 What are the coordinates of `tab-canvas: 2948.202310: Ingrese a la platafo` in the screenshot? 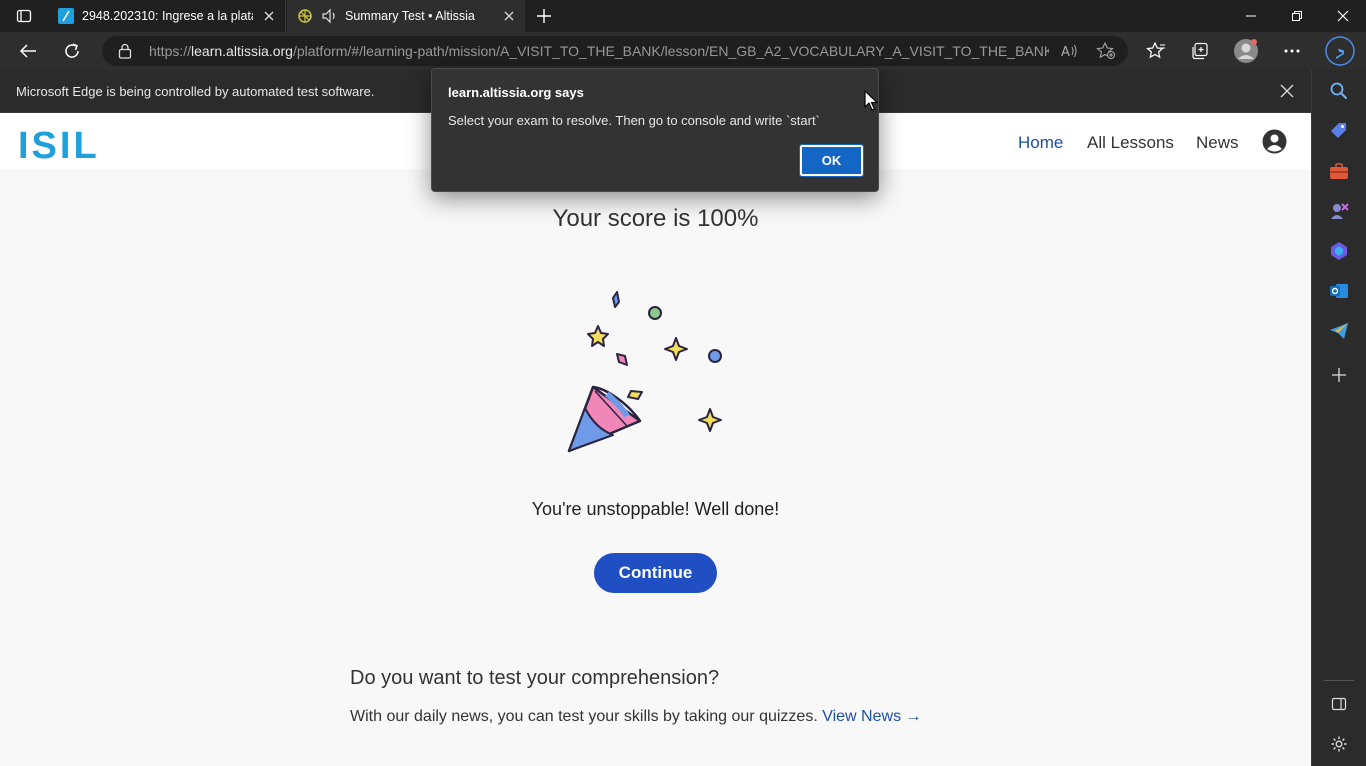 It's located at (167, 16).